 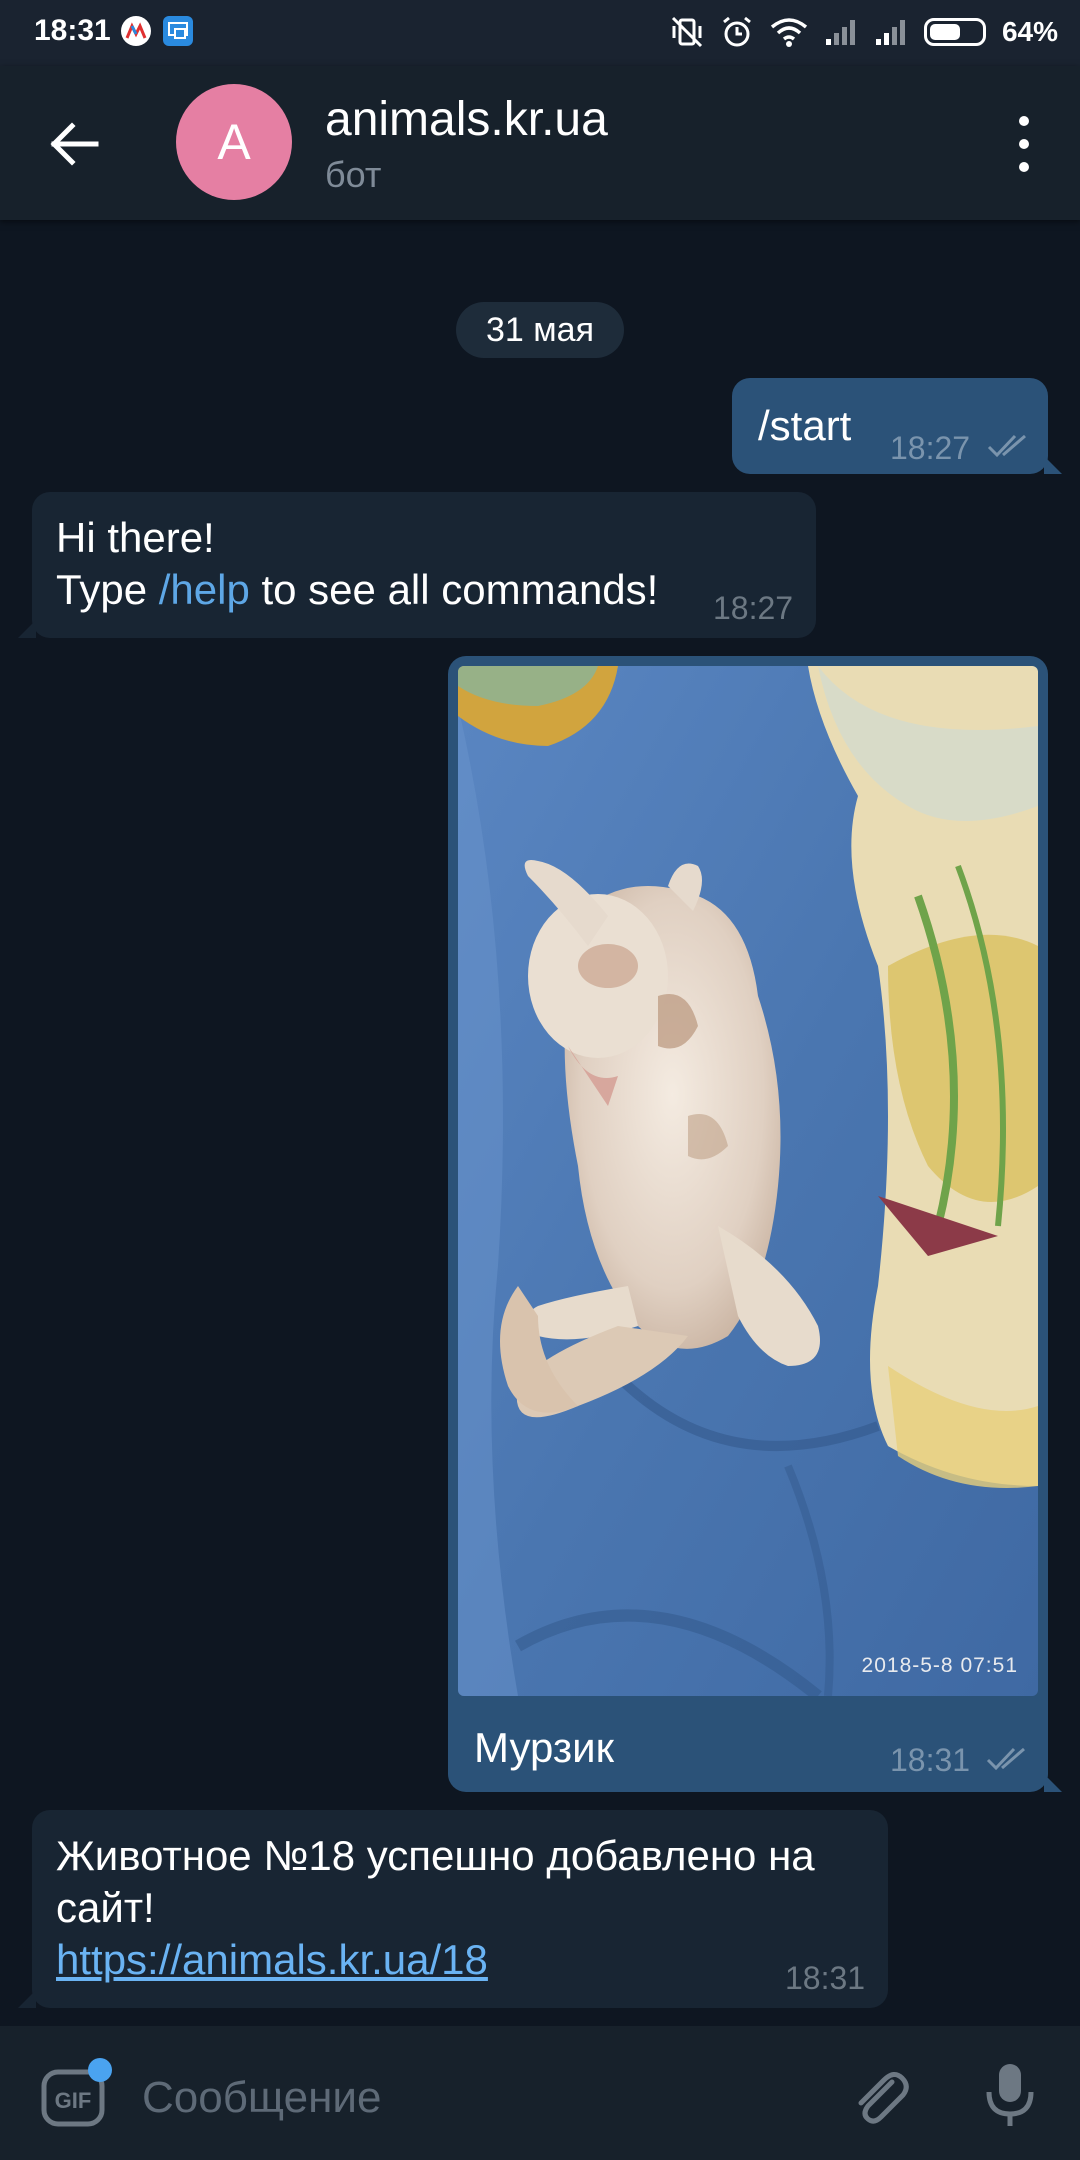 What do you see at coordinates (544, 1747) in the screenshot?
I see `photo-caption: Мурзик` at bounding box center [544, 1747].